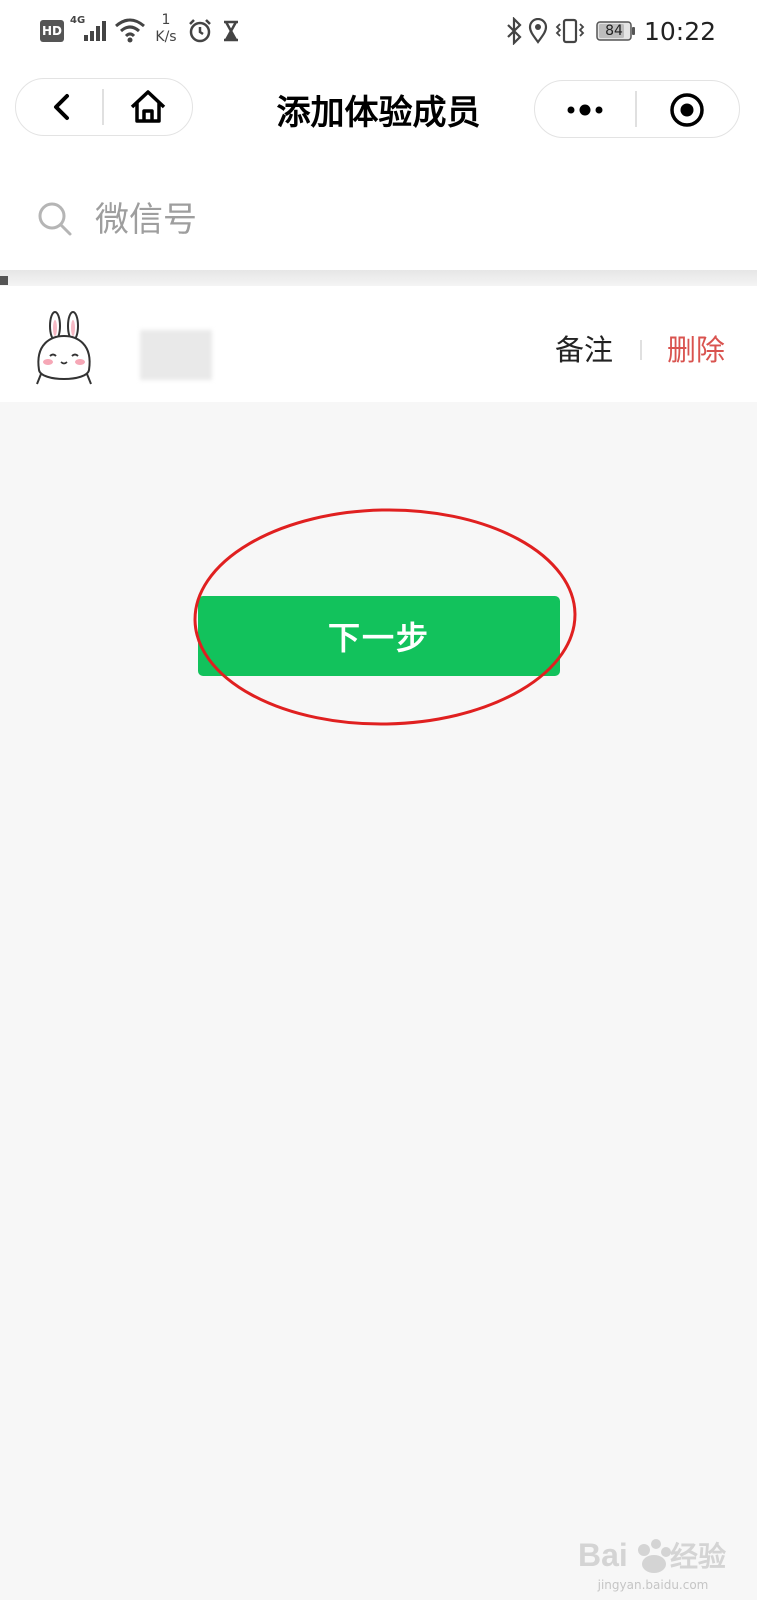 The width and height of the screenshot is (757, 1600). I want to click on hd-badge: HD, so click(52, 31).